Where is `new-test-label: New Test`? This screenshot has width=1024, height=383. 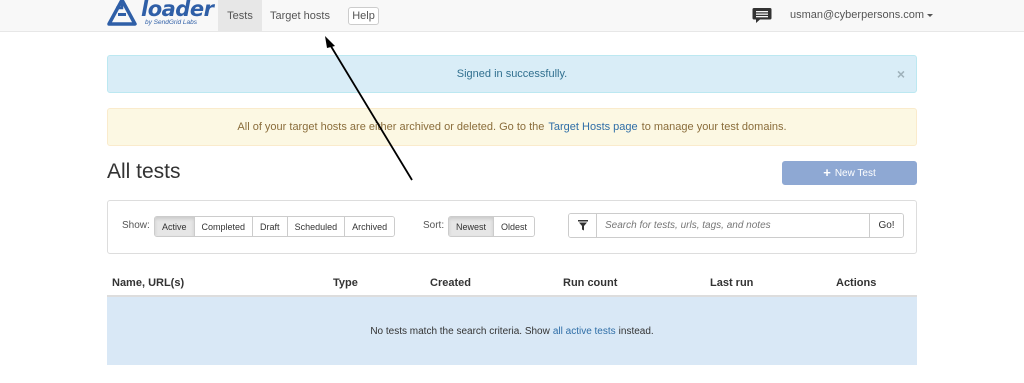 new-test-label: New Test is located at coordinates (855, 173).